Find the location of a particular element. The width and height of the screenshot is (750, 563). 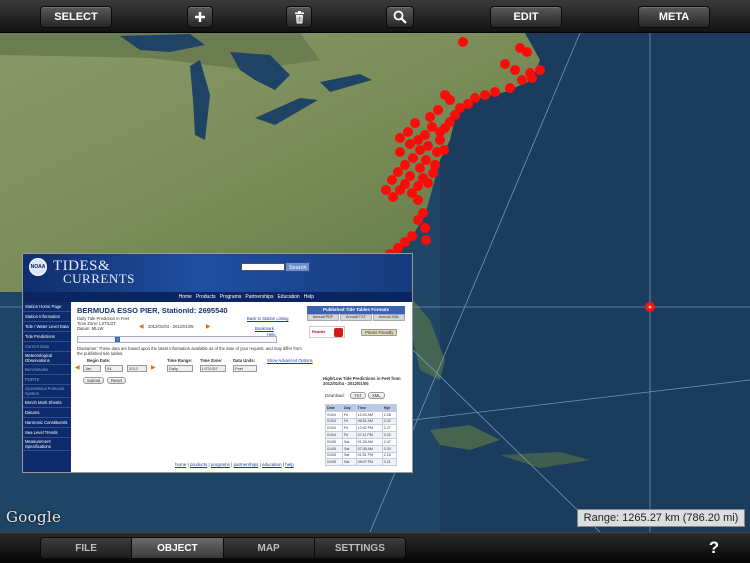

web-sidebar-item: Meteorological Observations is located at coordinates (47, 358).